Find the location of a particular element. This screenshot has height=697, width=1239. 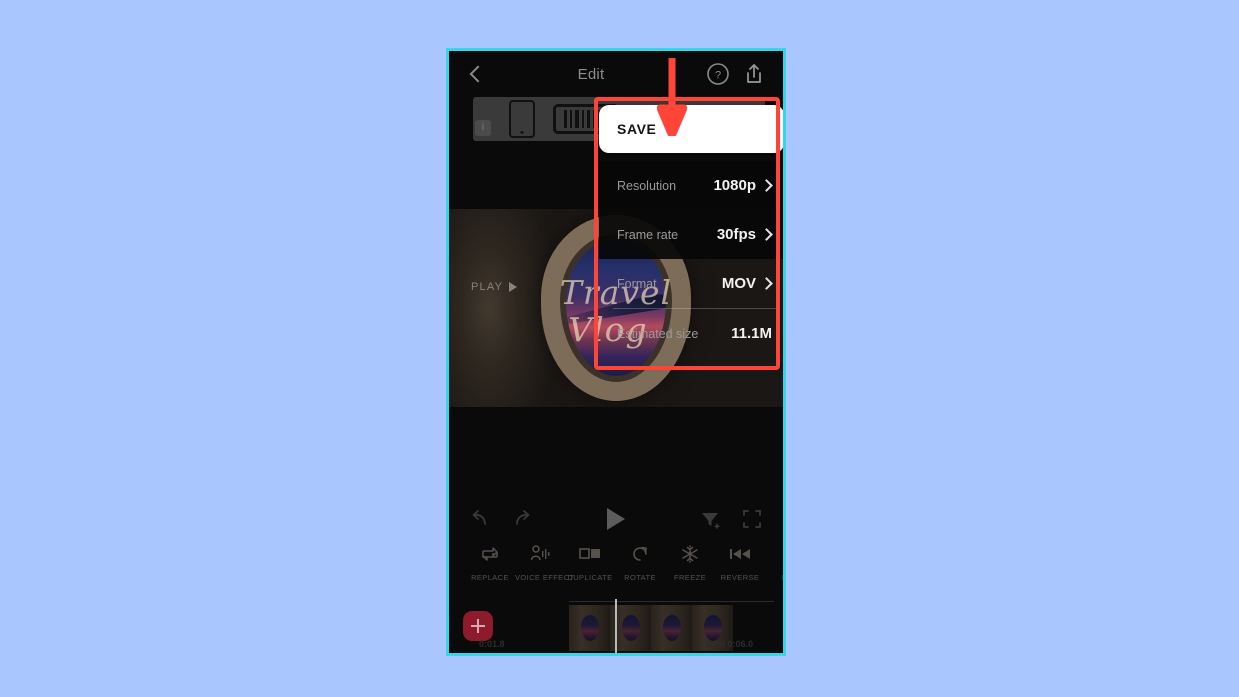

replace-loop-icon is located at coordinates (490, 554).